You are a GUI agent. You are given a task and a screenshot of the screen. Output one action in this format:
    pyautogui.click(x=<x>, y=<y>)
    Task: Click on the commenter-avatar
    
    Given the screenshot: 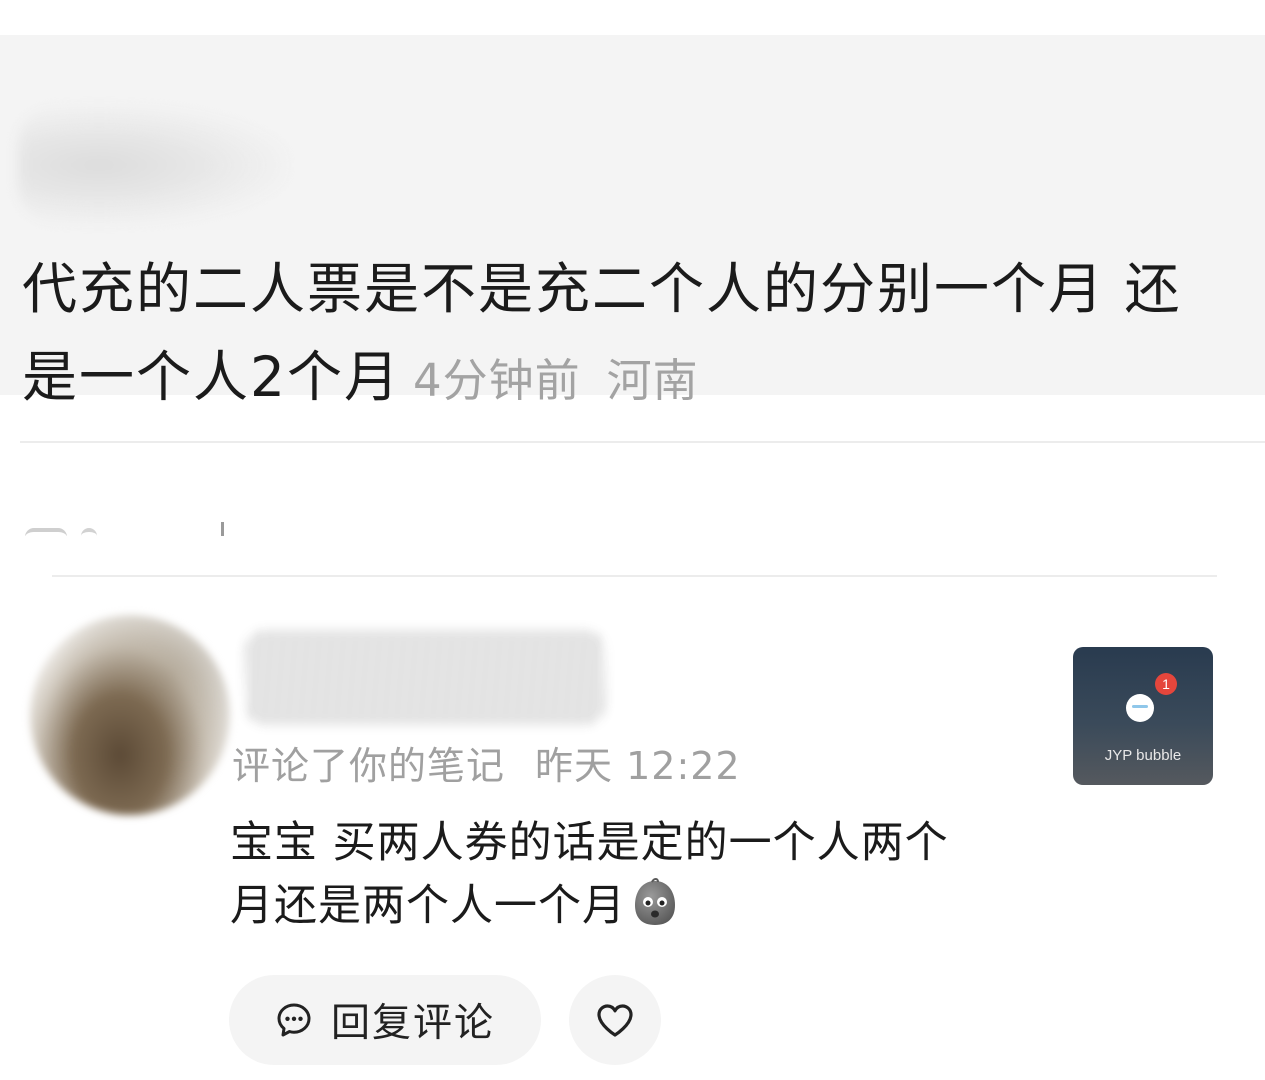 What is the action you would take?
    pyautogui.click(x=130, y=715)
    